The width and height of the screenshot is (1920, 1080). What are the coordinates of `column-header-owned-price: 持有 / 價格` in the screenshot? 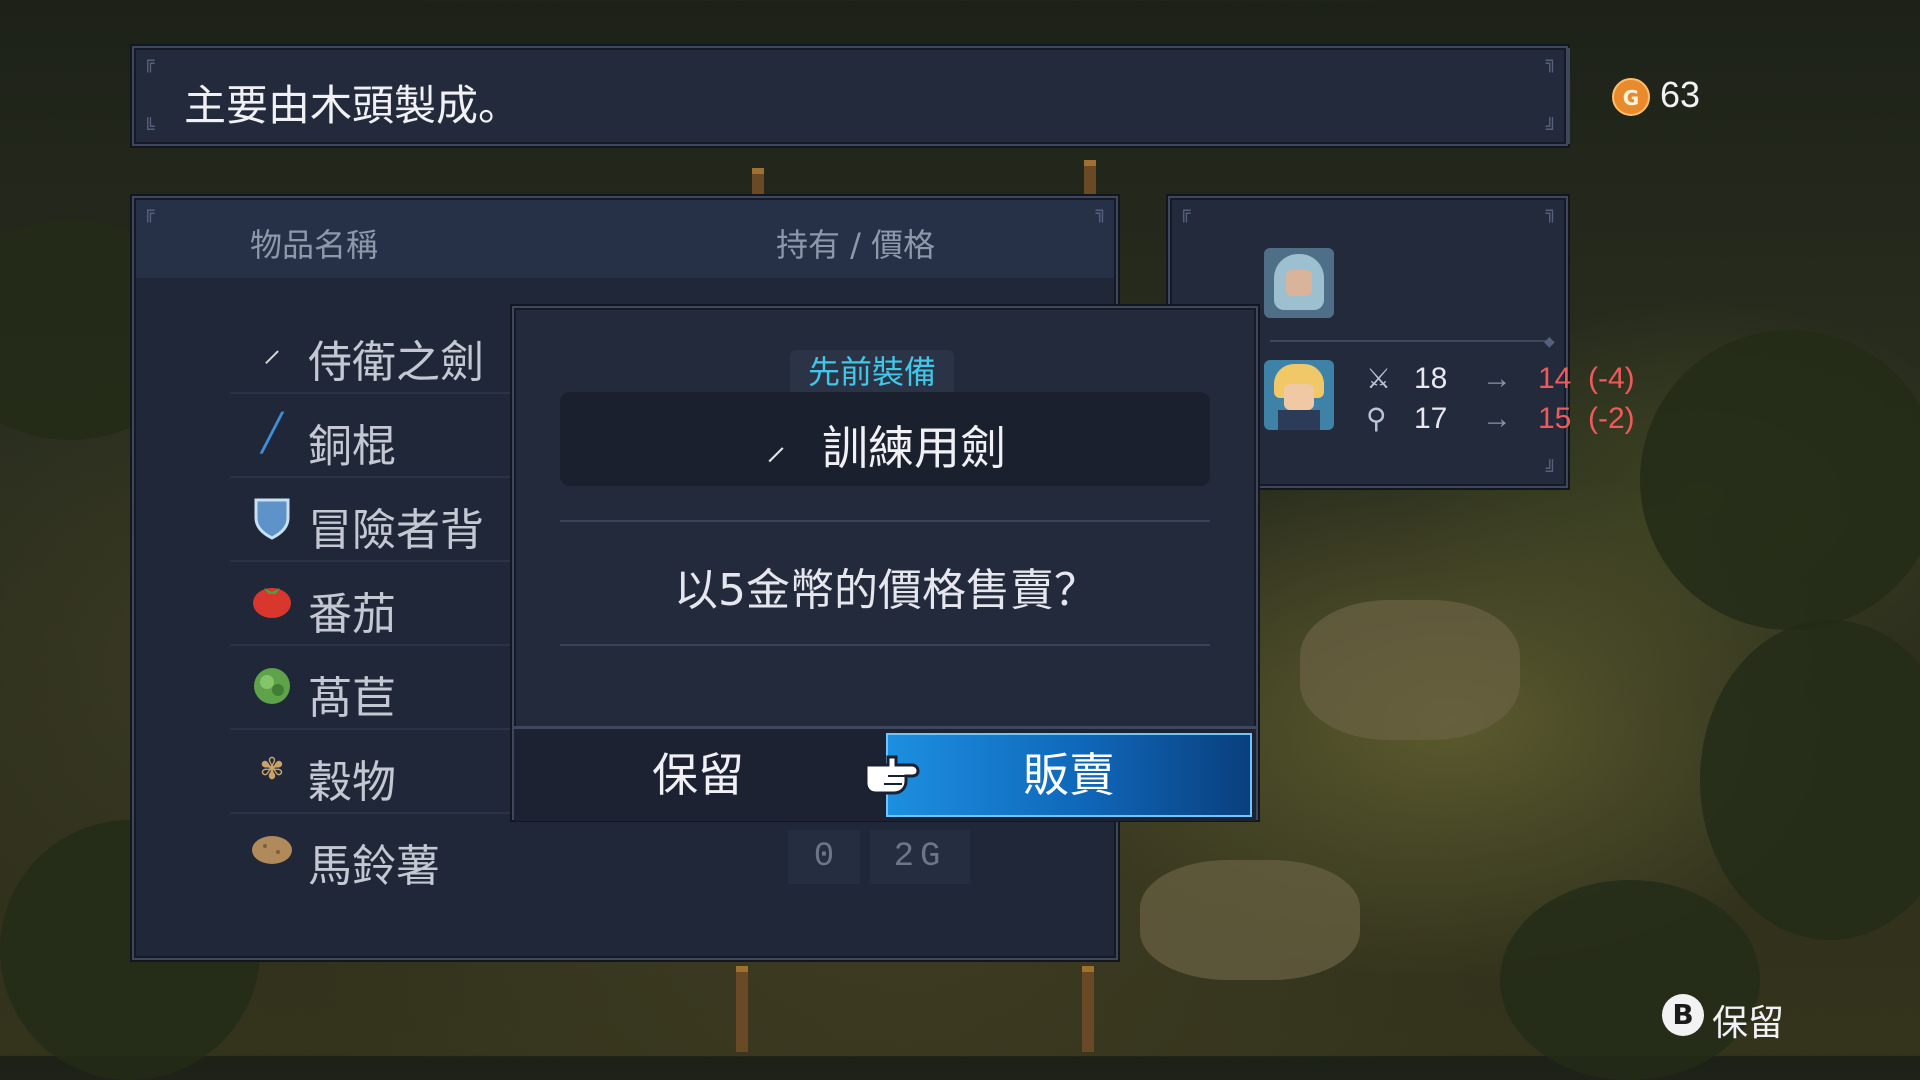 It's located at (856, 245).